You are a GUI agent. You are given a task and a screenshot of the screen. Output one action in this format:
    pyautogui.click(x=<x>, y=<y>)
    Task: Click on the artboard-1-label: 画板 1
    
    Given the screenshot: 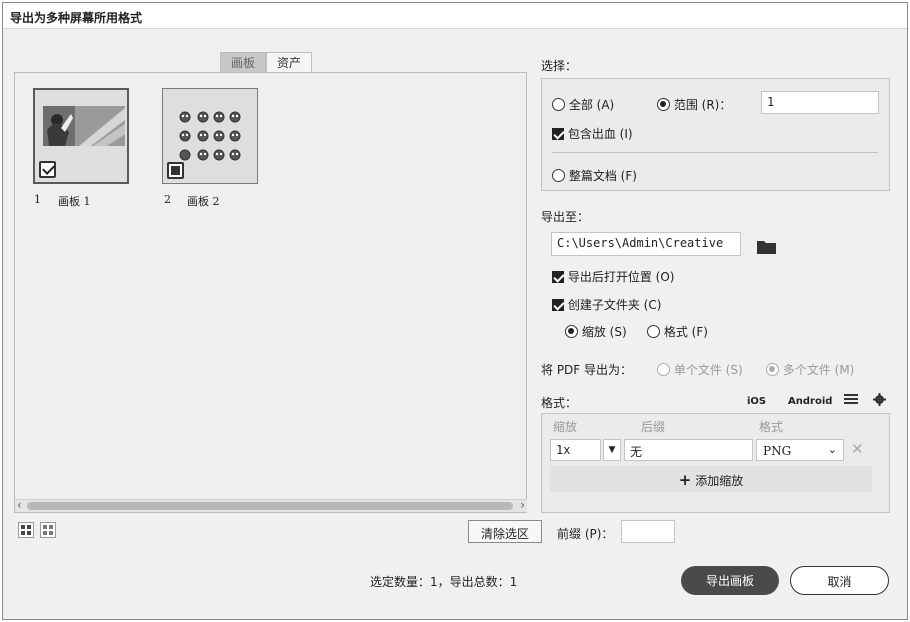 What is the action you would take?
    pyautogui.click(x=74, y=201)
    